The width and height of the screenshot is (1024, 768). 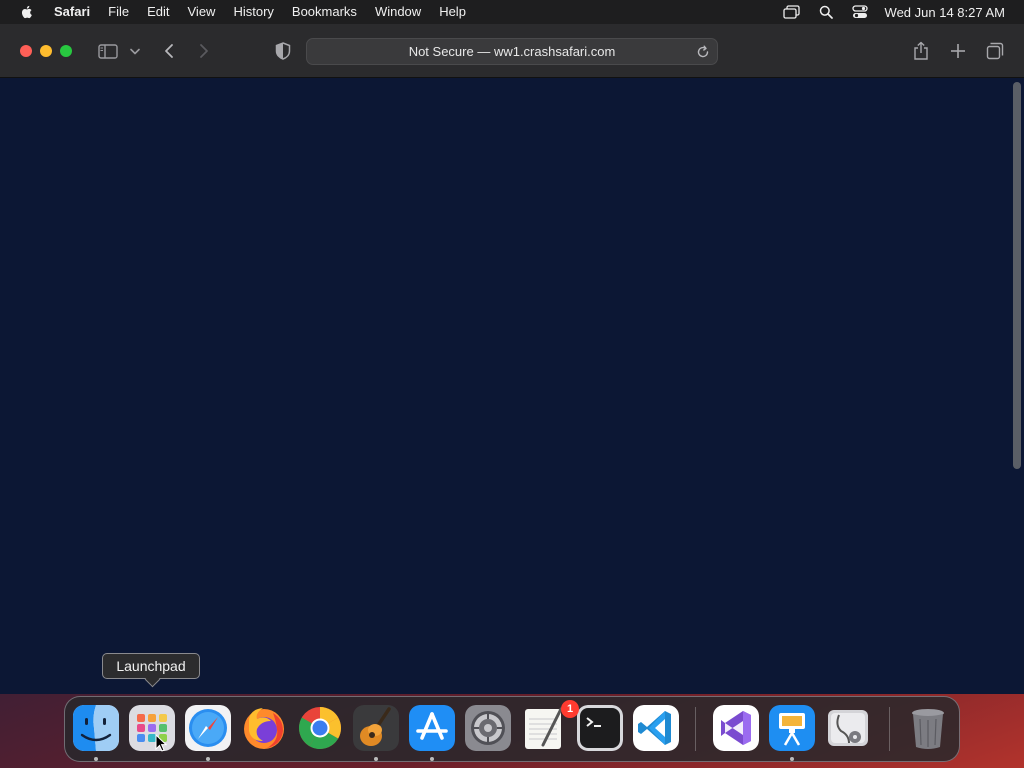 I want to click on dock-separator, so click(x=695, y=729).